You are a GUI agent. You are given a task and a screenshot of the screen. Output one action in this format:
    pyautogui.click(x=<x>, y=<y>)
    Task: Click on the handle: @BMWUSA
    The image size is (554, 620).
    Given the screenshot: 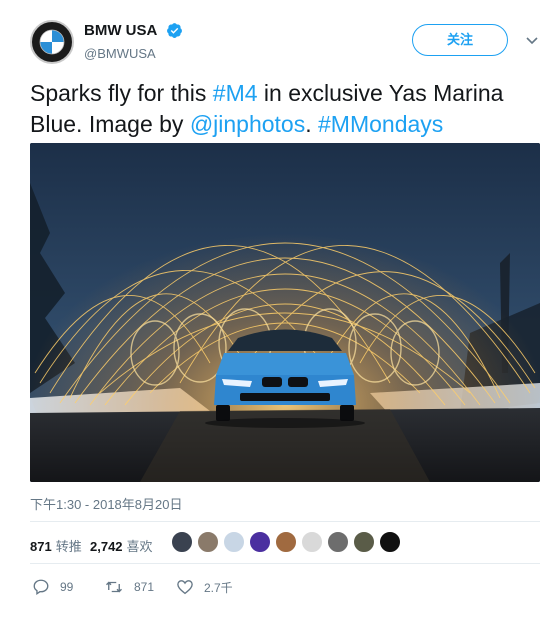 What is the action you would take?
    pyautogui.click(x=133, y=53)
    